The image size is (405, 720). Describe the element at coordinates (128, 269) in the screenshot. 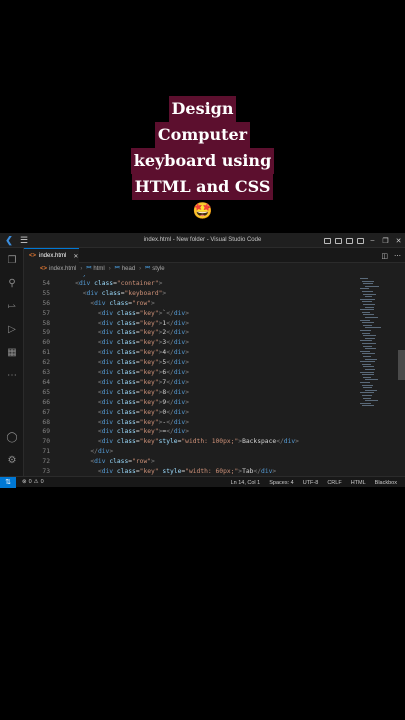

I see `breadcrumb-head: head` at that location.